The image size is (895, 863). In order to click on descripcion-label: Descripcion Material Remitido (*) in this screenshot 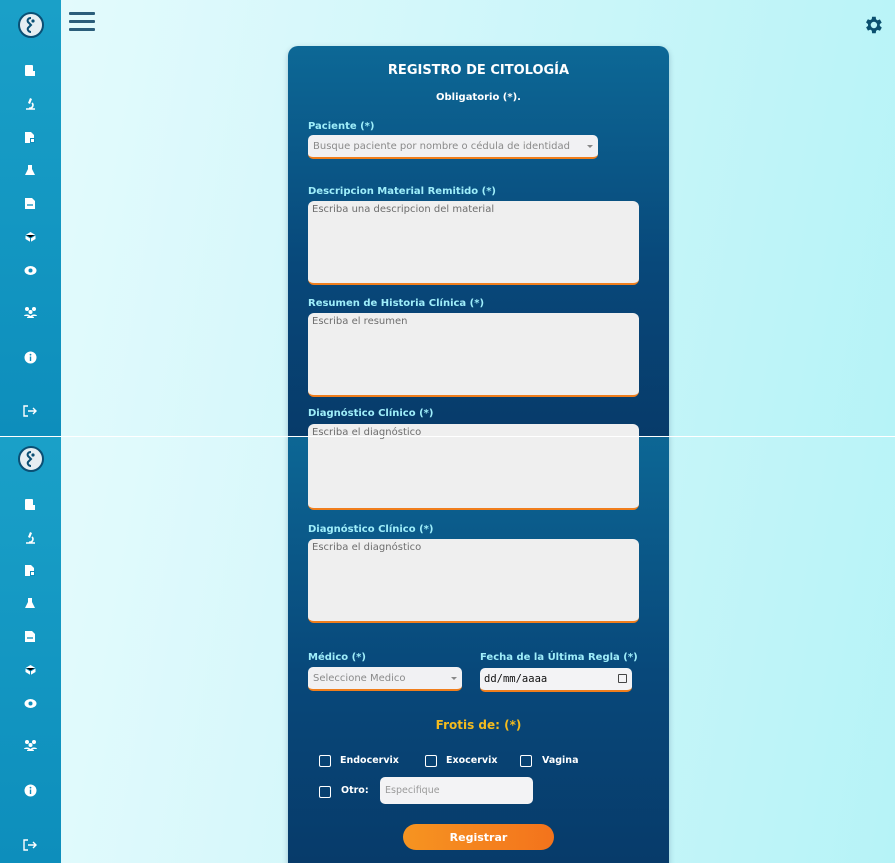, I will do `click(402, 191)`.